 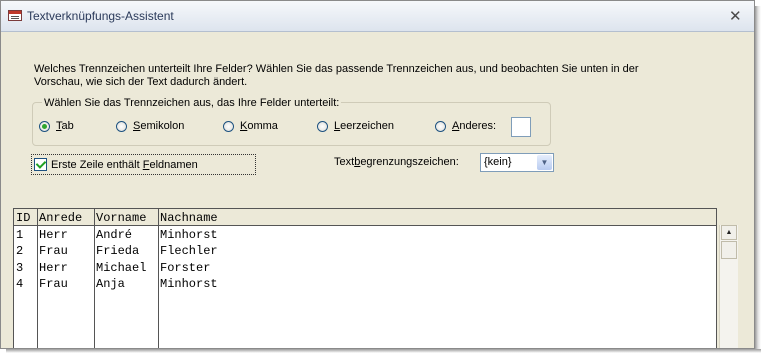 I want to click on first-row-field-names: Erste Zeile enthält Feldnamen, so click(x=143, y=164).